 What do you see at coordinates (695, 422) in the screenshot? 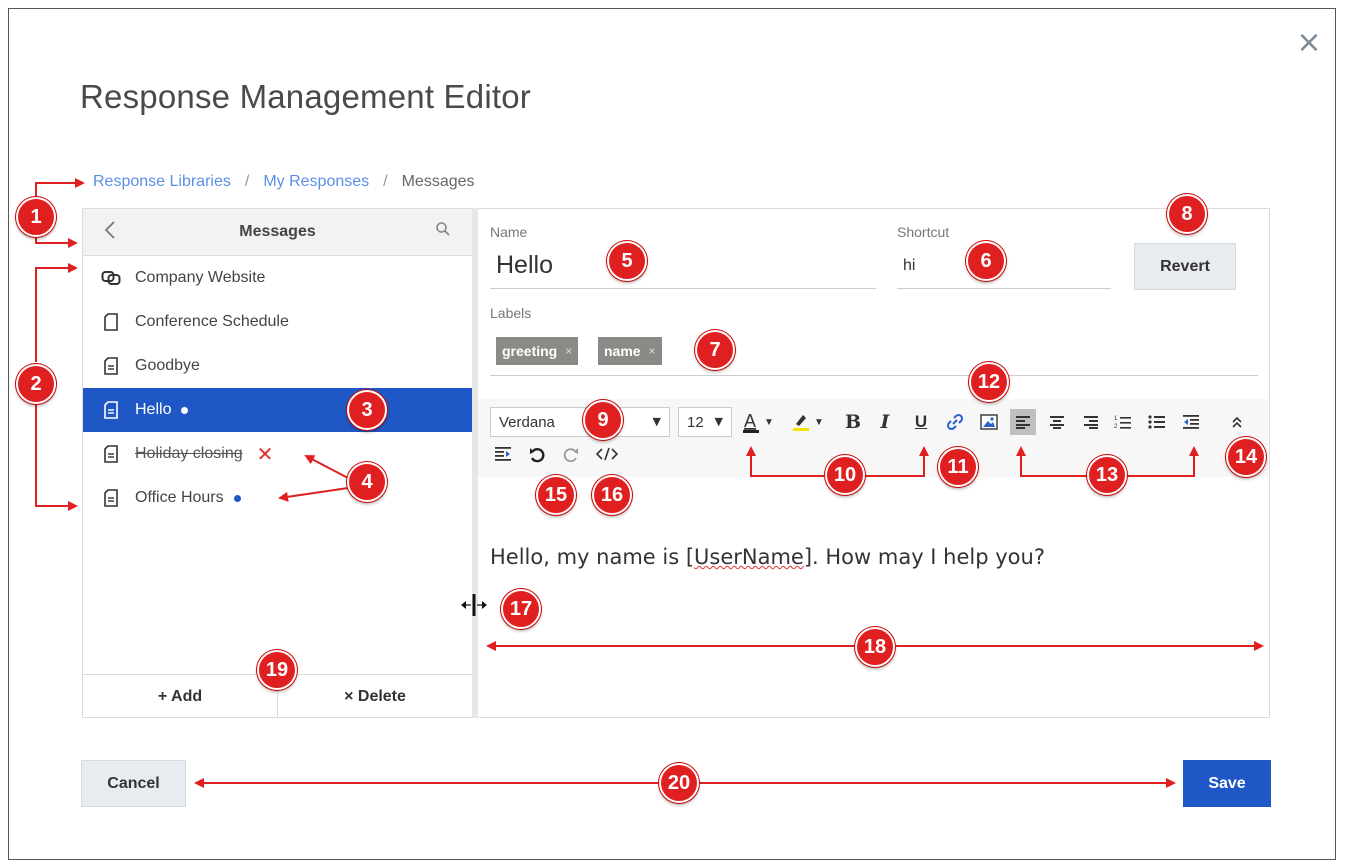
I see `font-size-value: 12` at bounding box center [695, 422].